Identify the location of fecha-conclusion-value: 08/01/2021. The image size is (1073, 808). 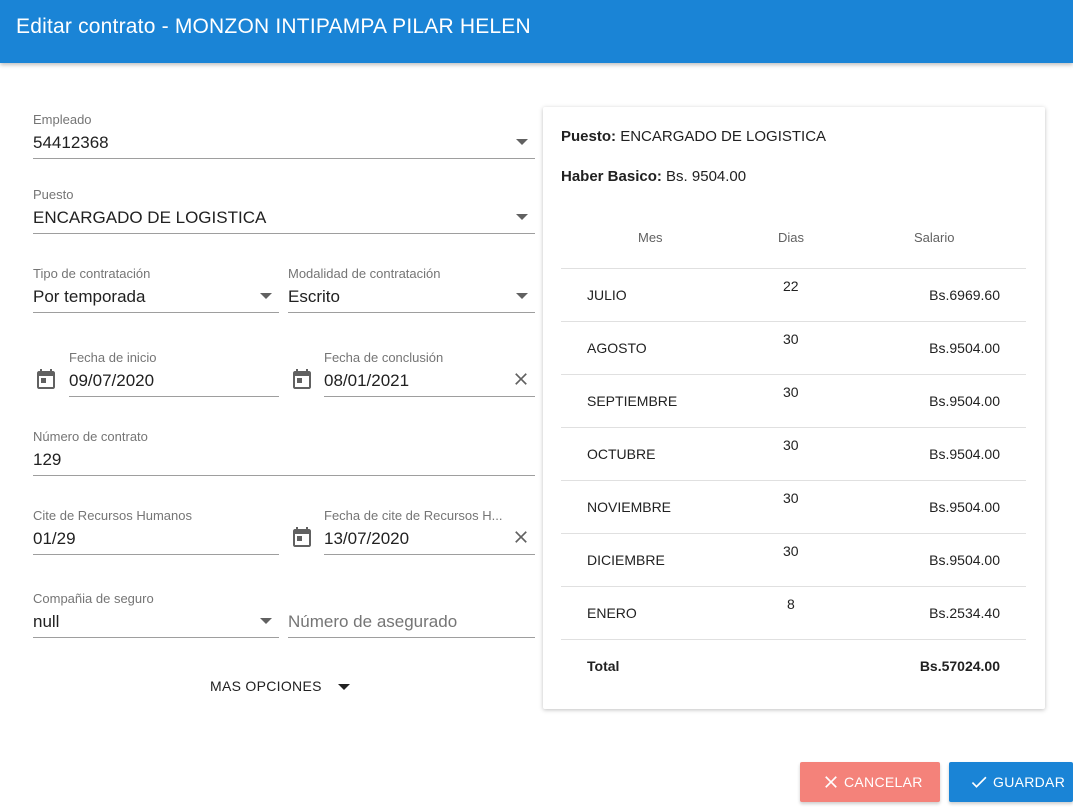
(367, 380).